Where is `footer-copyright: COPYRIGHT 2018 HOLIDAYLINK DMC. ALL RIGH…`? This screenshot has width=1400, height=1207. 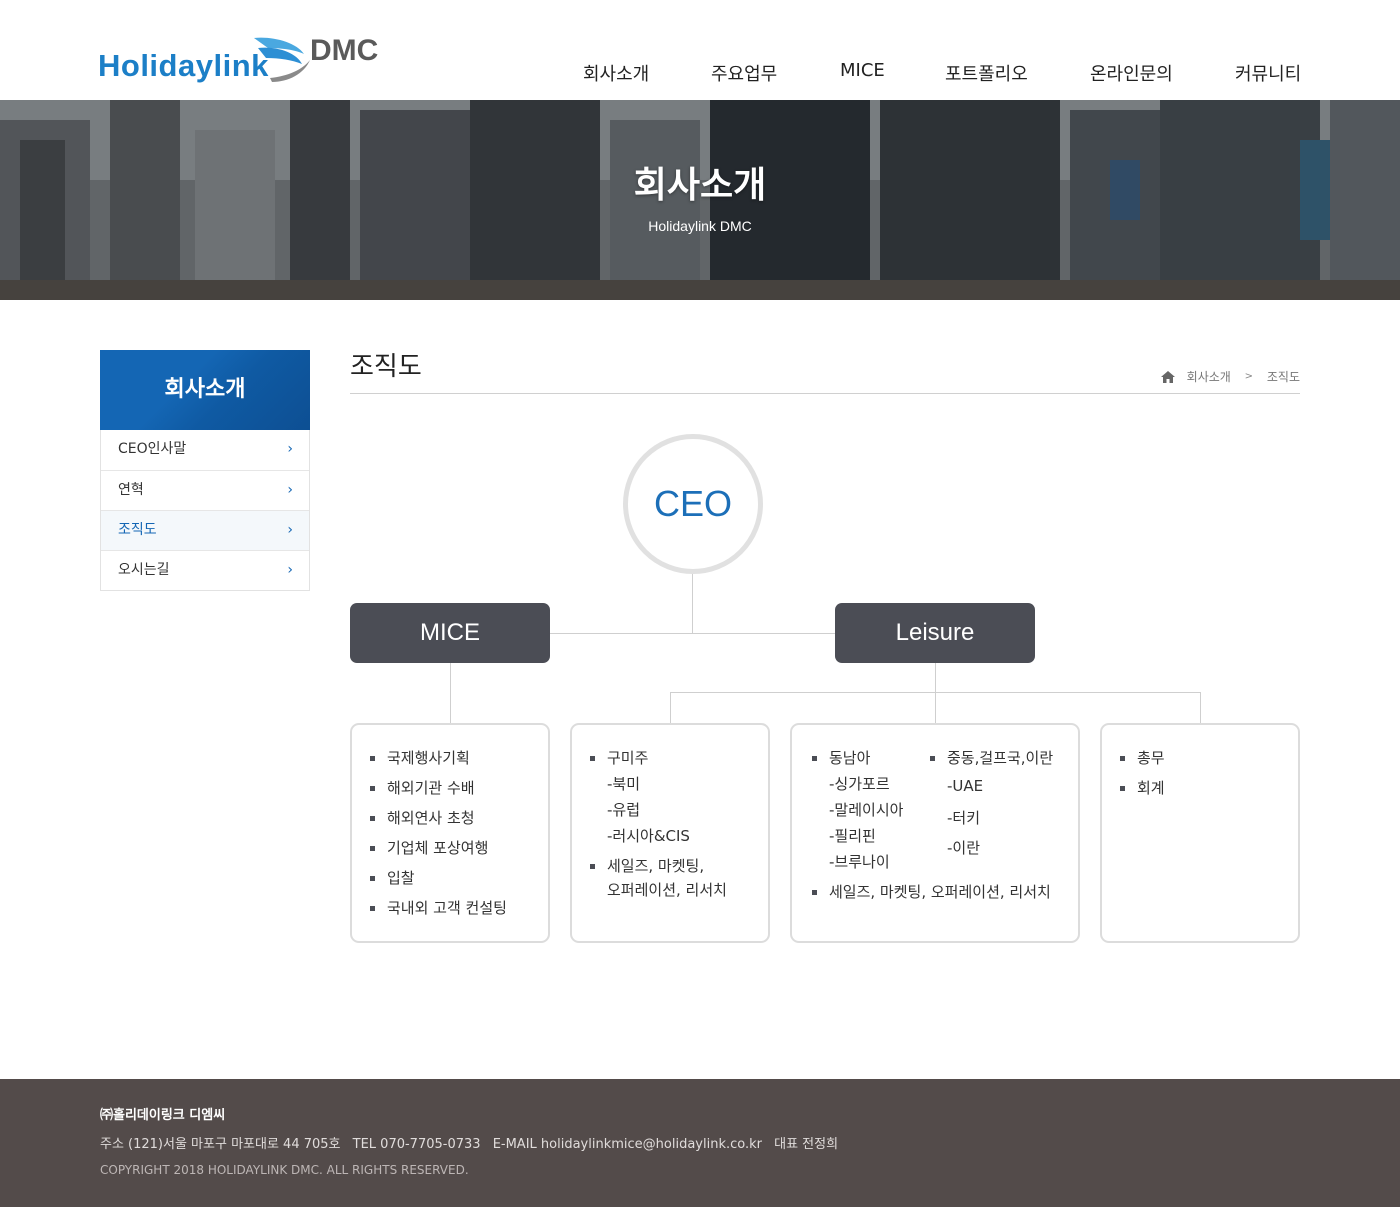 footer-copyright: COPYRIGHT 2018 HOLIDAYLINK DMC. ALL RIGH… is located at coordinates (284, 1170).